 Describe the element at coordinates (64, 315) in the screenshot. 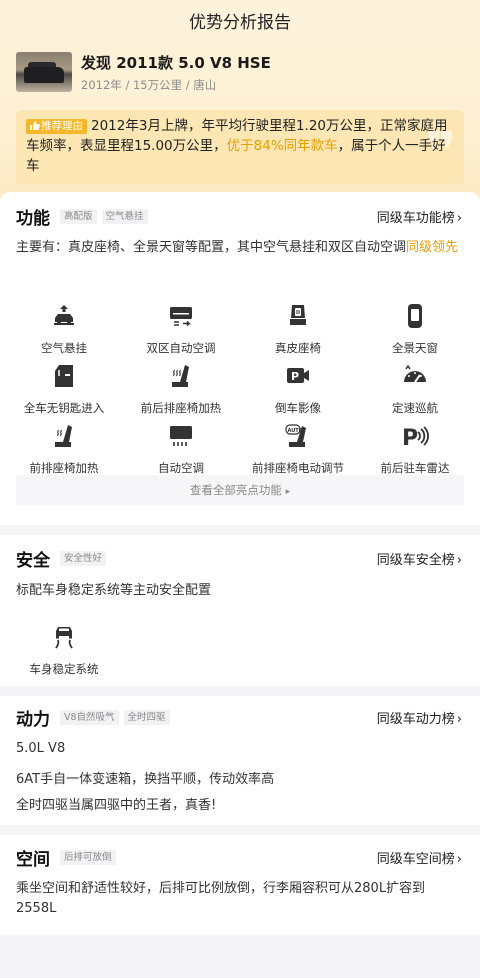

I see `air-suspension-icon` at that location.